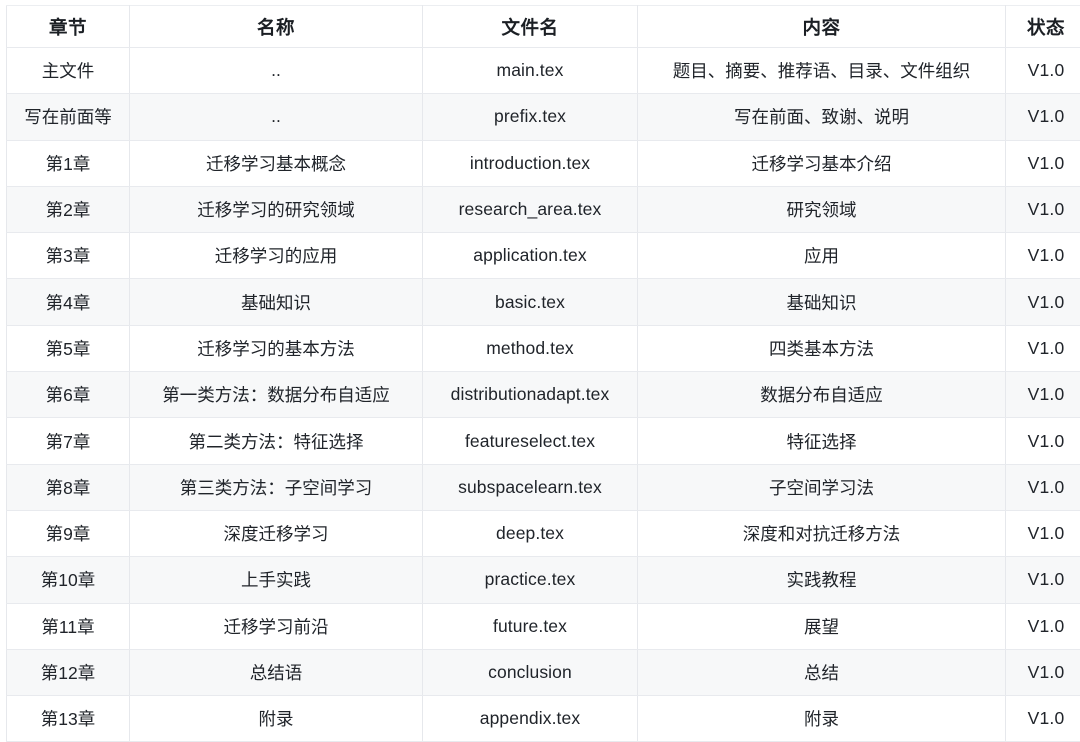 This screenshot has width=1080, height=742. Describe the element at coordinates (530, 71) in the screenshot. I see `cell-filename: main.tex` at that location.